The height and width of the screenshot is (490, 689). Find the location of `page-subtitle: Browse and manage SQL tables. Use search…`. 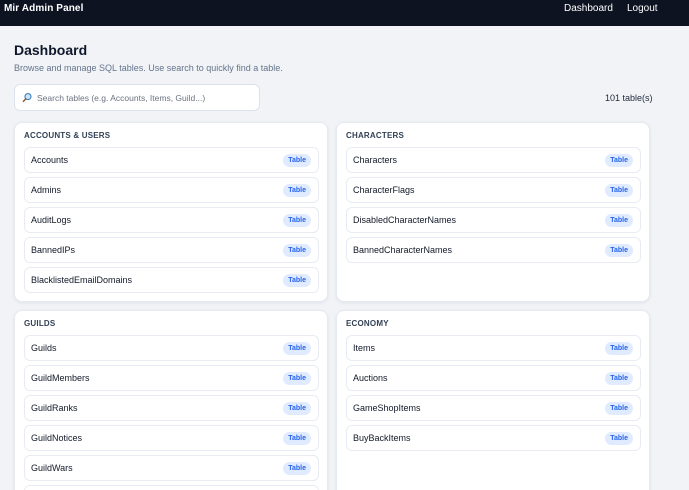

page-subtitle: Browse and manage SQL tables. Use search… is located at coordinates (148, 68).